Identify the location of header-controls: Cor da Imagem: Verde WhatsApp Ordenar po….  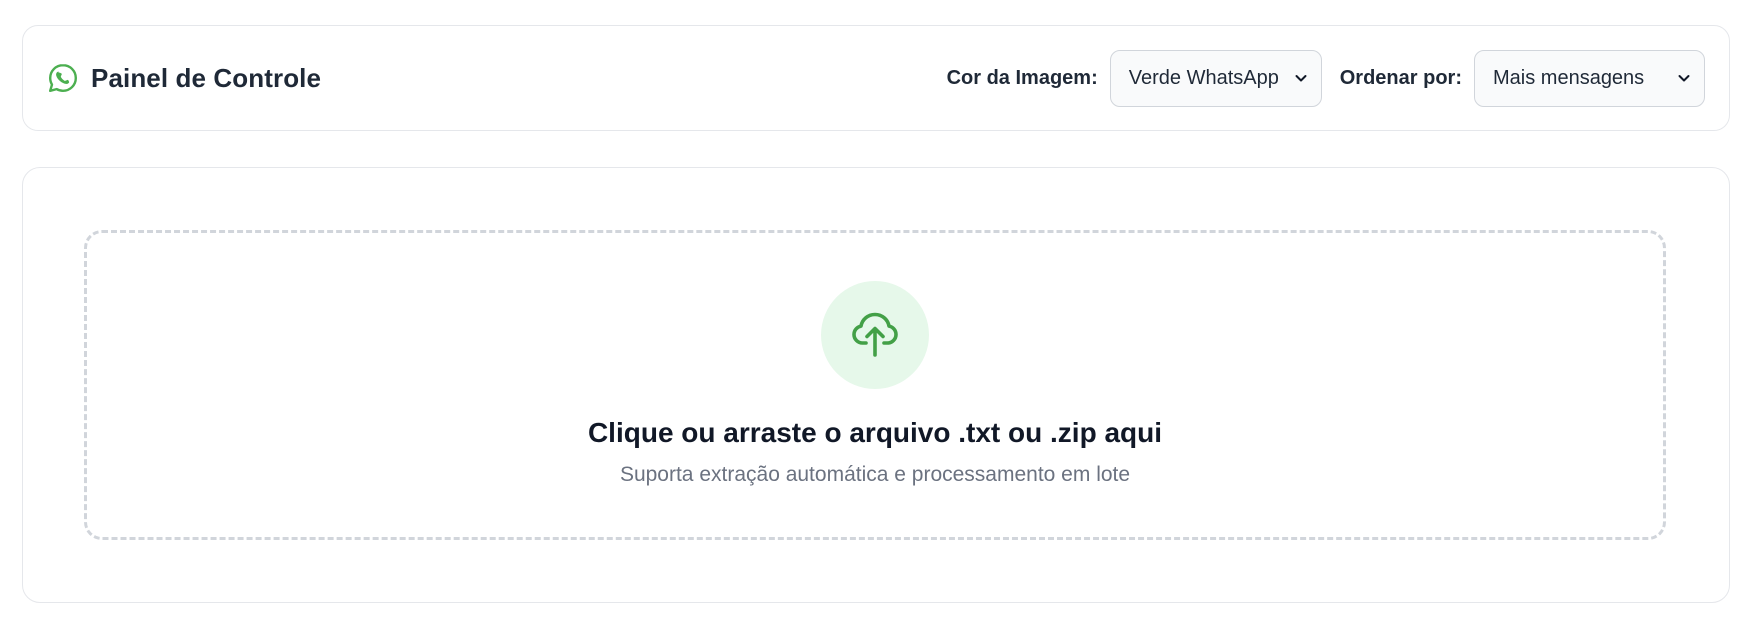
(1325, 78).